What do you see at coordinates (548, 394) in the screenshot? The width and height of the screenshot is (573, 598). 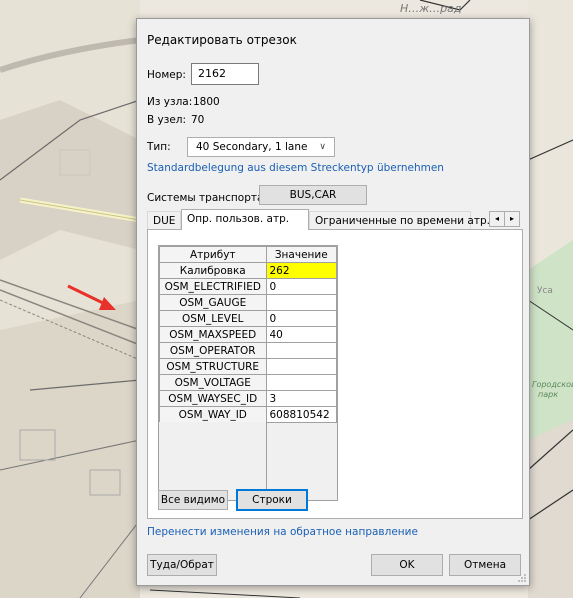 I see `map-label-right-3: парк` at bounding box center [548, 394].